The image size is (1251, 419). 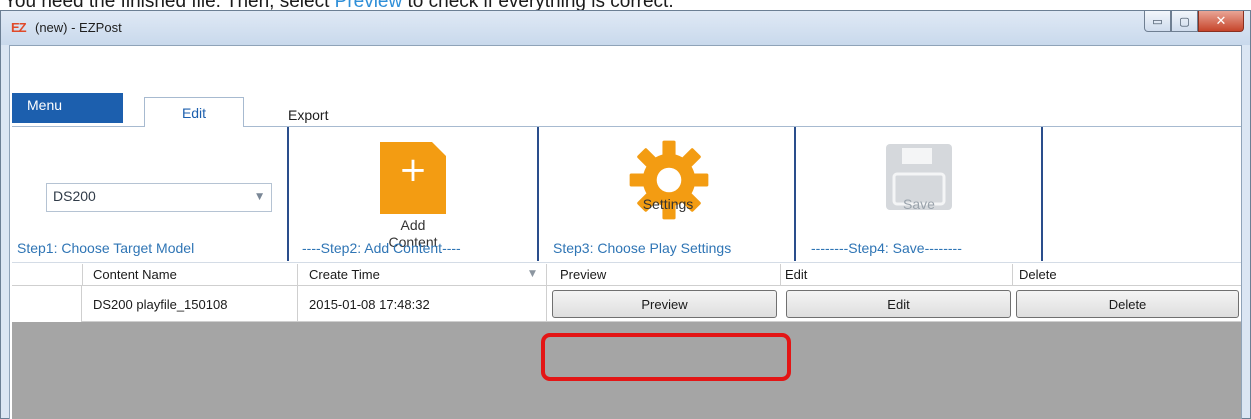 I want to click on add-content-label-line1: Add, so click(x=413, y=225).